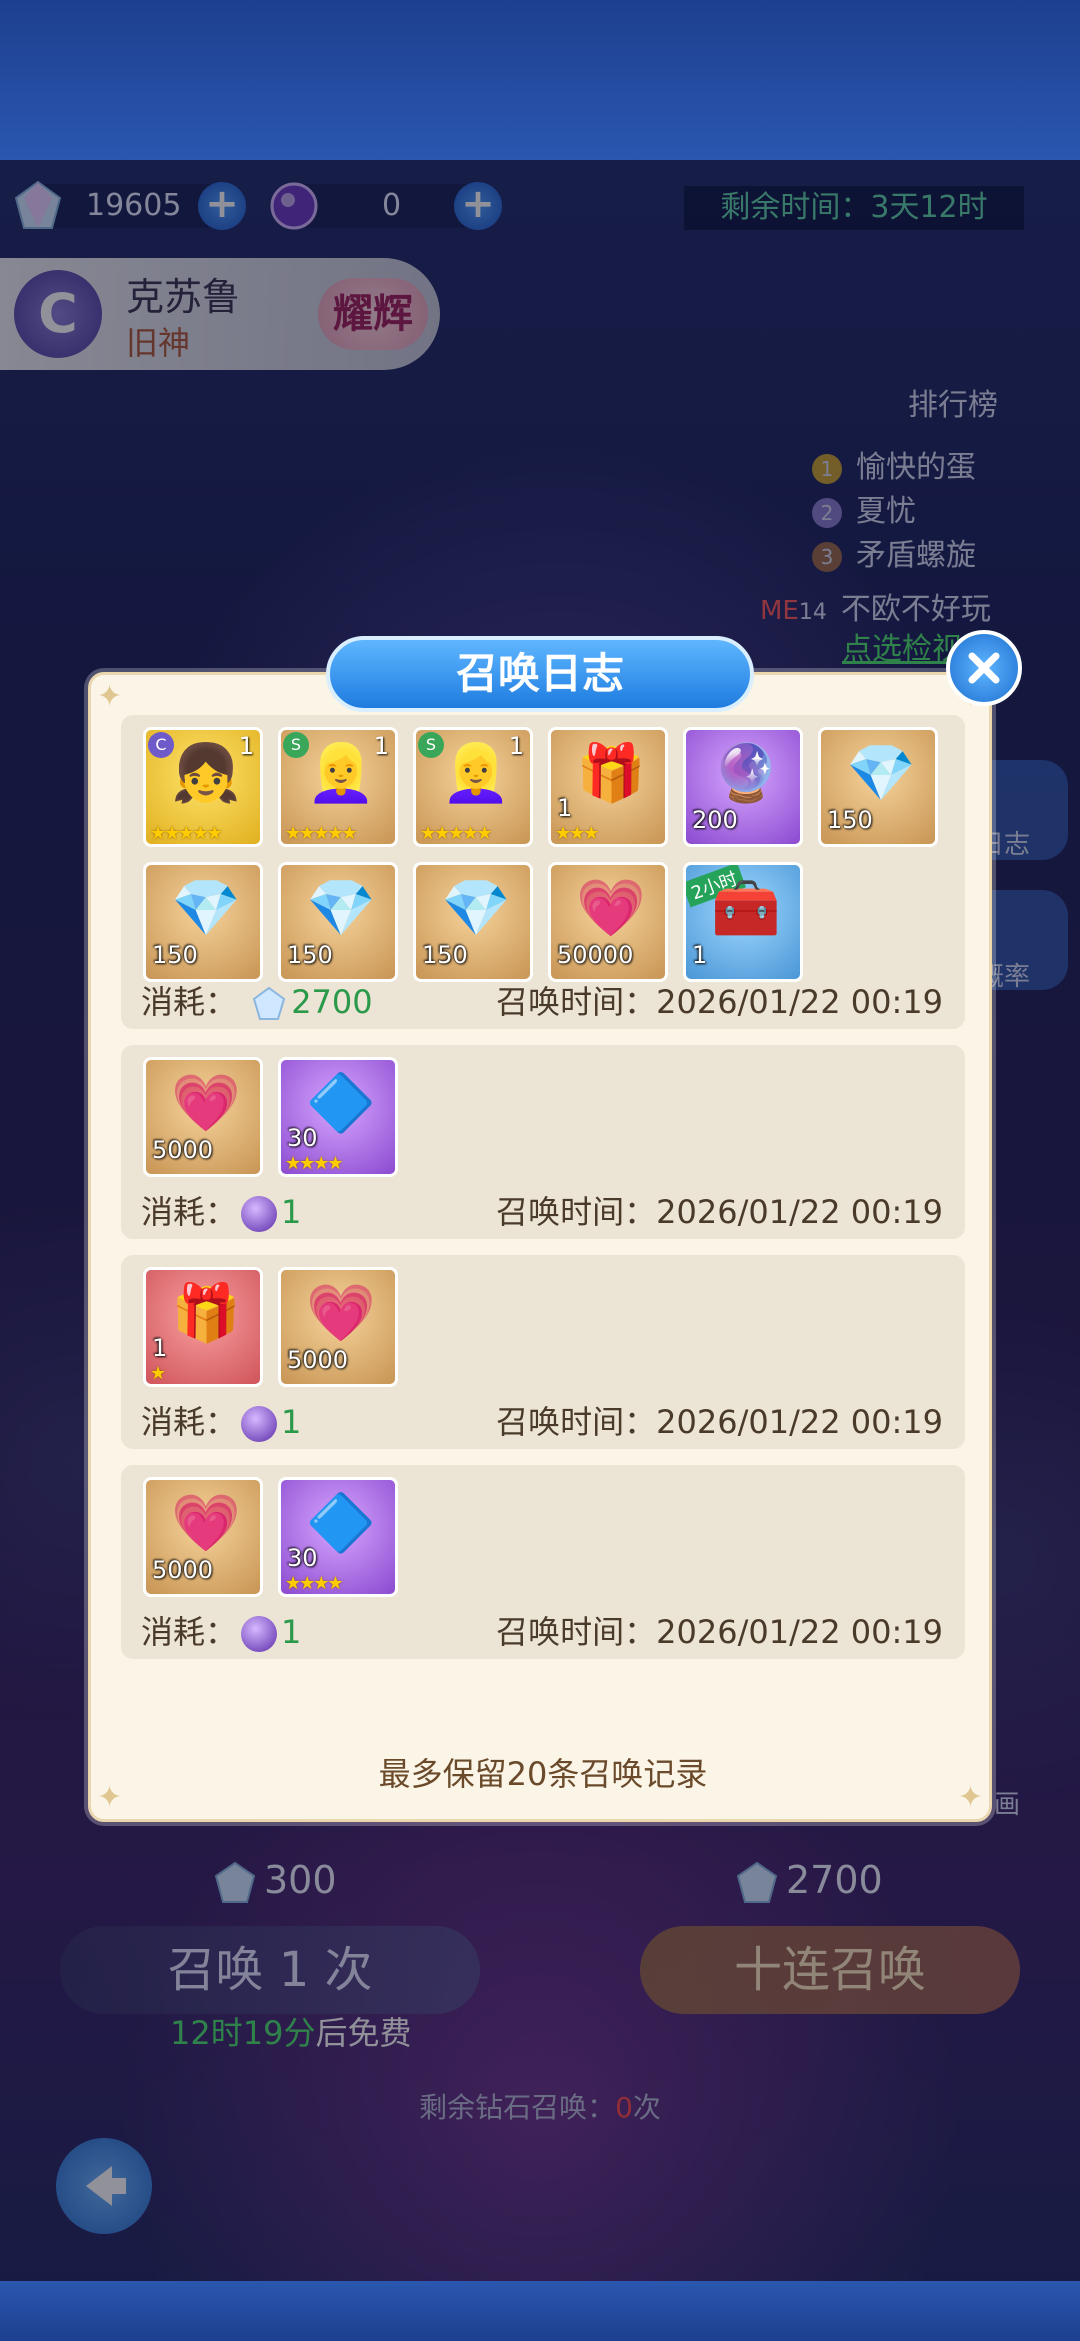 Image resolution: width=1080 pixels, height=2341 pixels. I want to click on reward-character: C 👧 1 ★★★★★, so click(203, 787).